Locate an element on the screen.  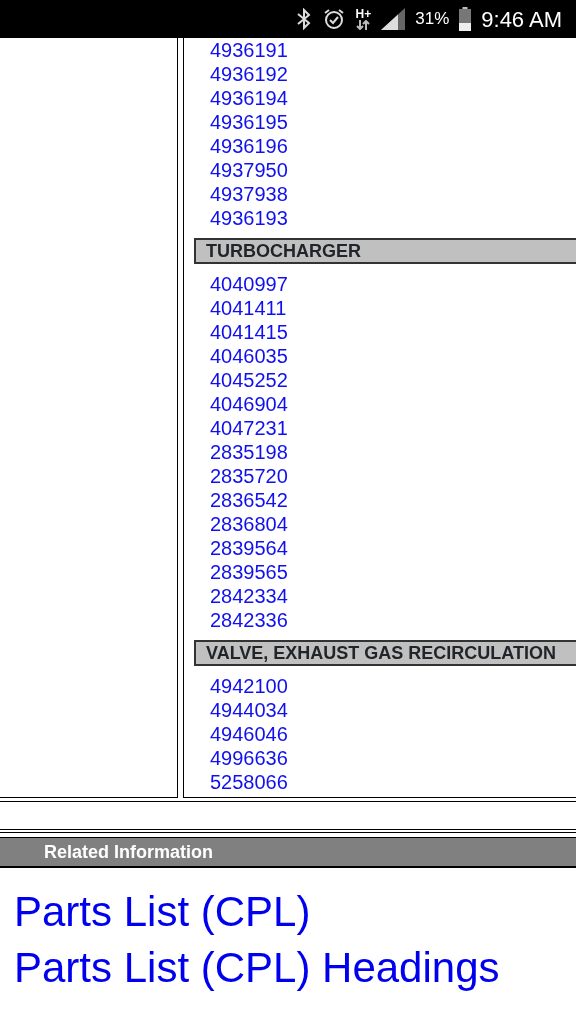
part-number-link: 4996636 is located at coordinates (241, 758).